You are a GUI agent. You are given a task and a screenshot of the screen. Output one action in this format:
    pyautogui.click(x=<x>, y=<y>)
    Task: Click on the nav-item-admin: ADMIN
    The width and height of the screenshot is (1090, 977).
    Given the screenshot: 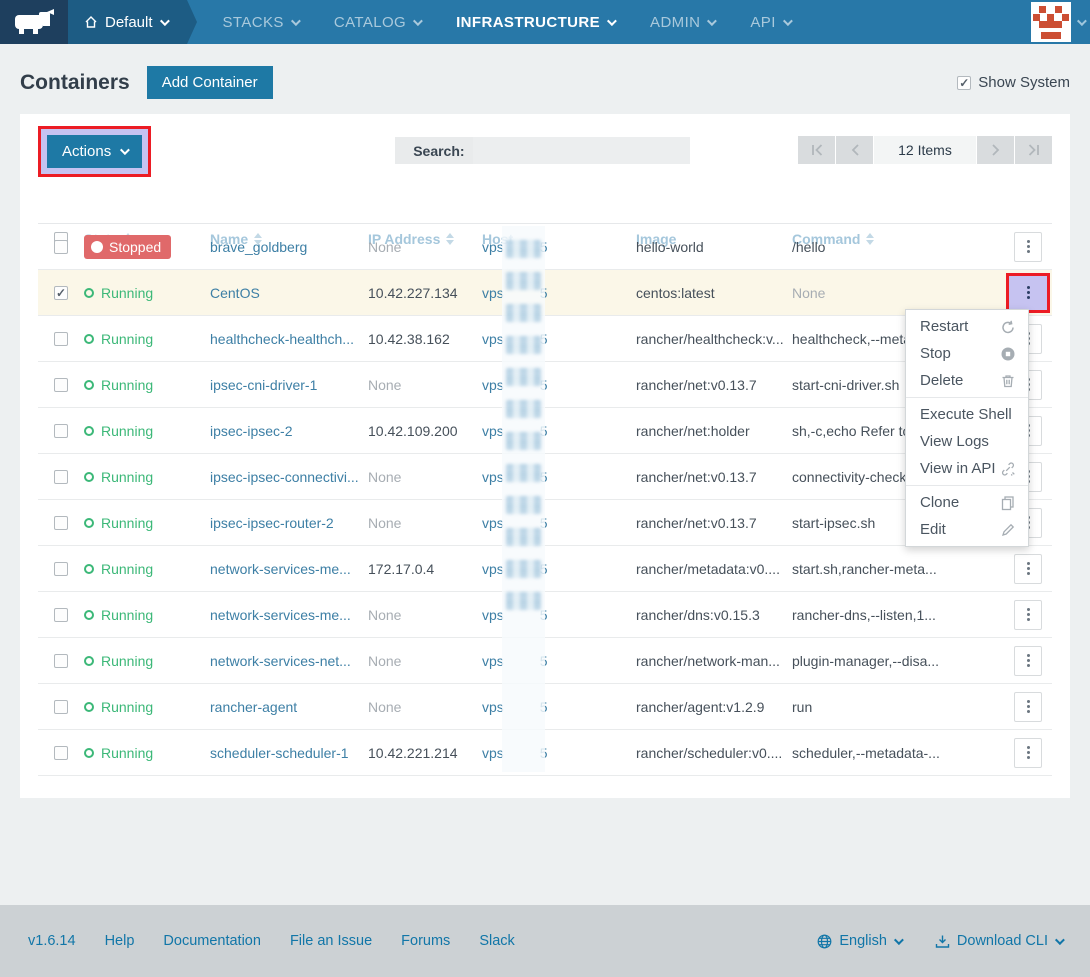 What is the action you would take?
    pyautogui.click(x=684, y=22)
    